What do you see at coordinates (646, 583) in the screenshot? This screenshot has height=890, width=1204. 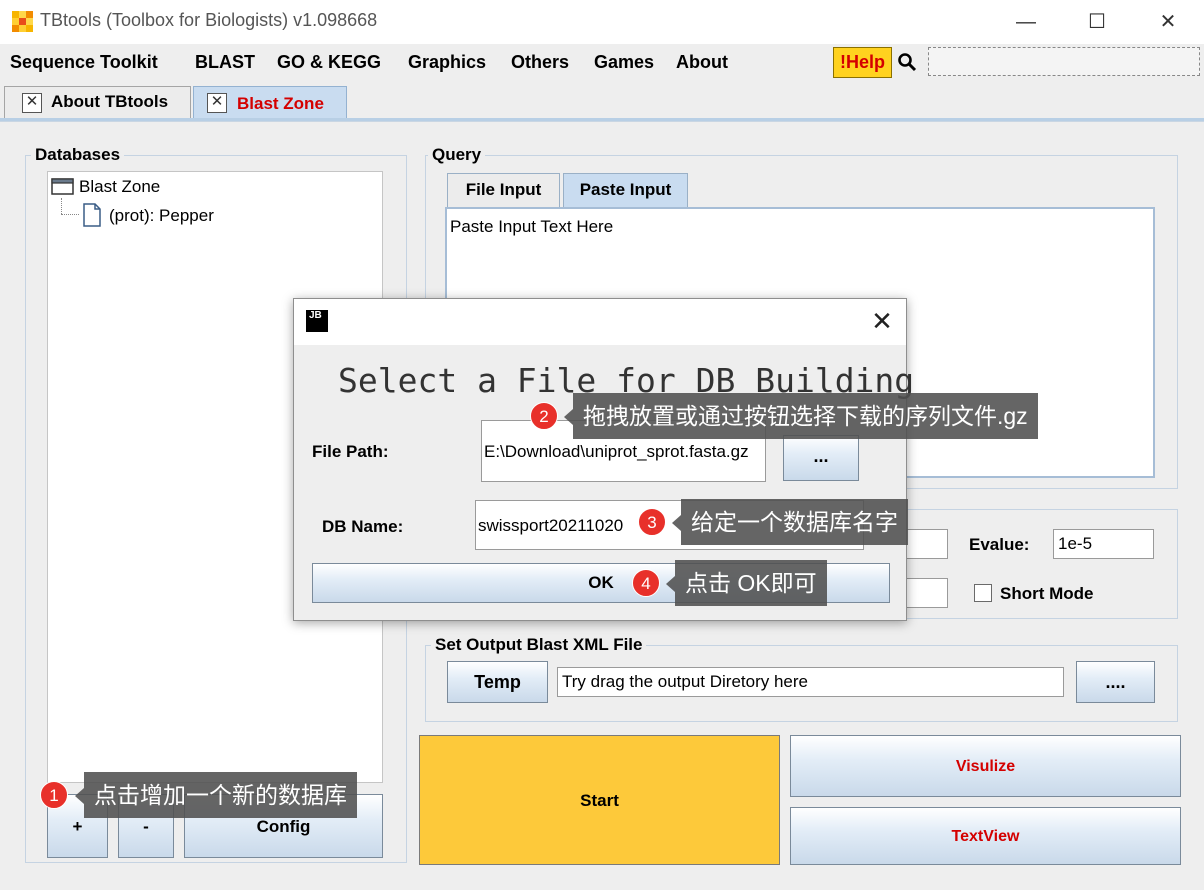 I see `annotation-badge-4: 4` at bounding box center [646, 583].